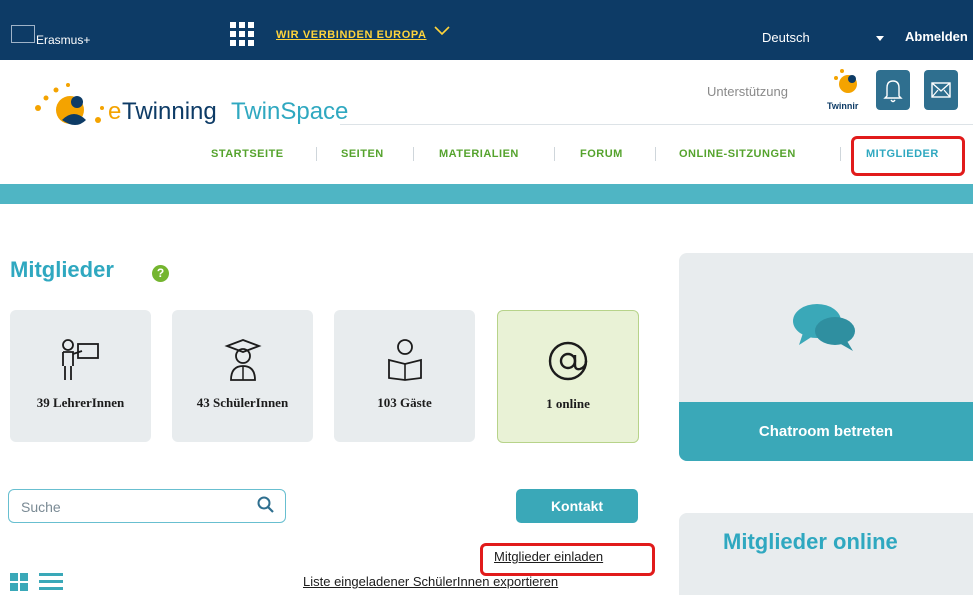 The image size is (973, 595). I want to click on support-link: Unterstützung, so click(747, 91).